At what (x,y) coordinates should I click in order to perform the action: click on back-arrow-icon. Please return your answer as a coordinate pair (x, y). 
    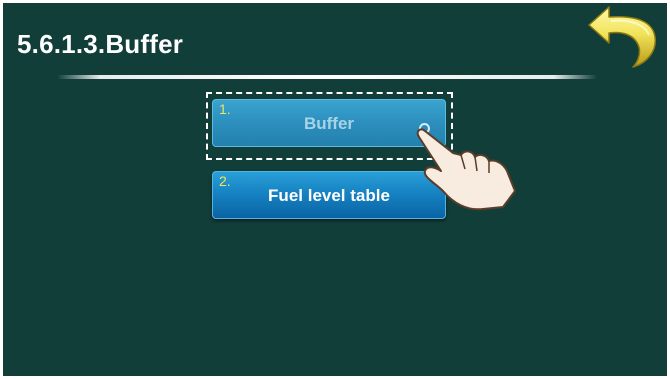
    Looking at the image, I should click on (622, 37).